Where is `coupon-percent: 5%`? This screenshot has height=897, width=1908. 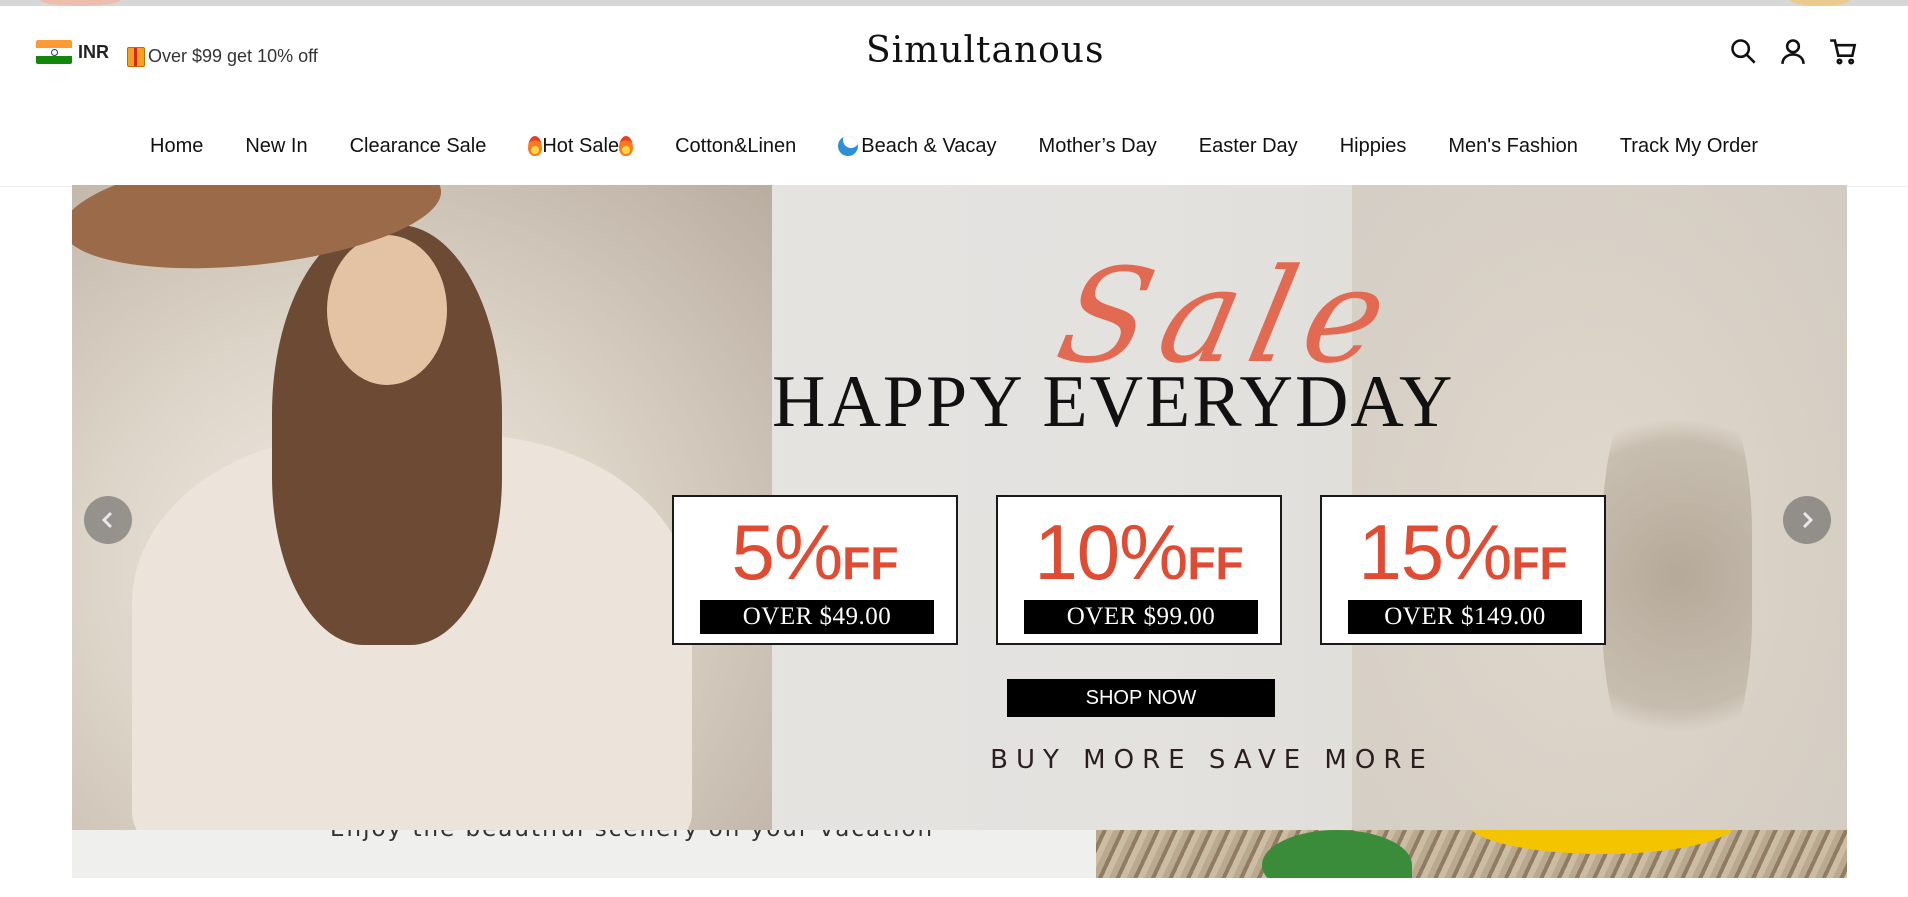 coupon-percent: 5% is located at coordinates (787, 552).